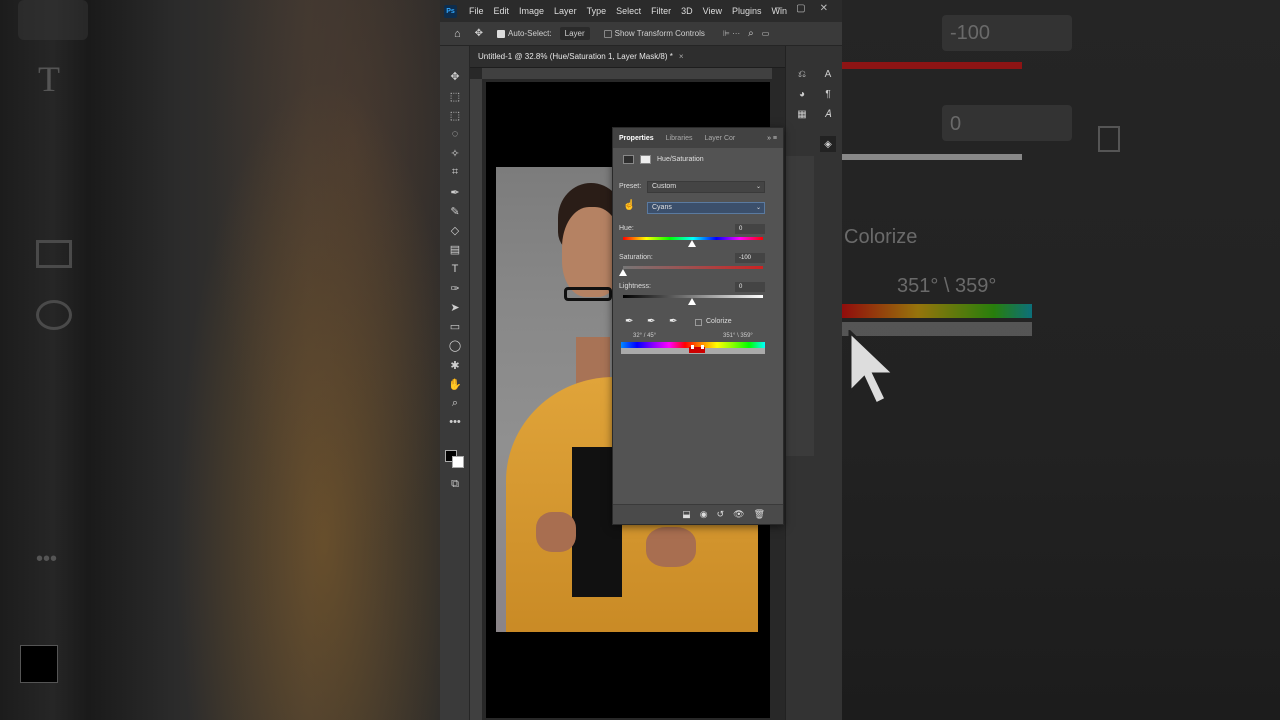 The image size is (1280, 720). What do you see at coordinates (635, 286) in the screenshot?
I see `lightness-label: Lightness:` at bounding box center [635, 286].